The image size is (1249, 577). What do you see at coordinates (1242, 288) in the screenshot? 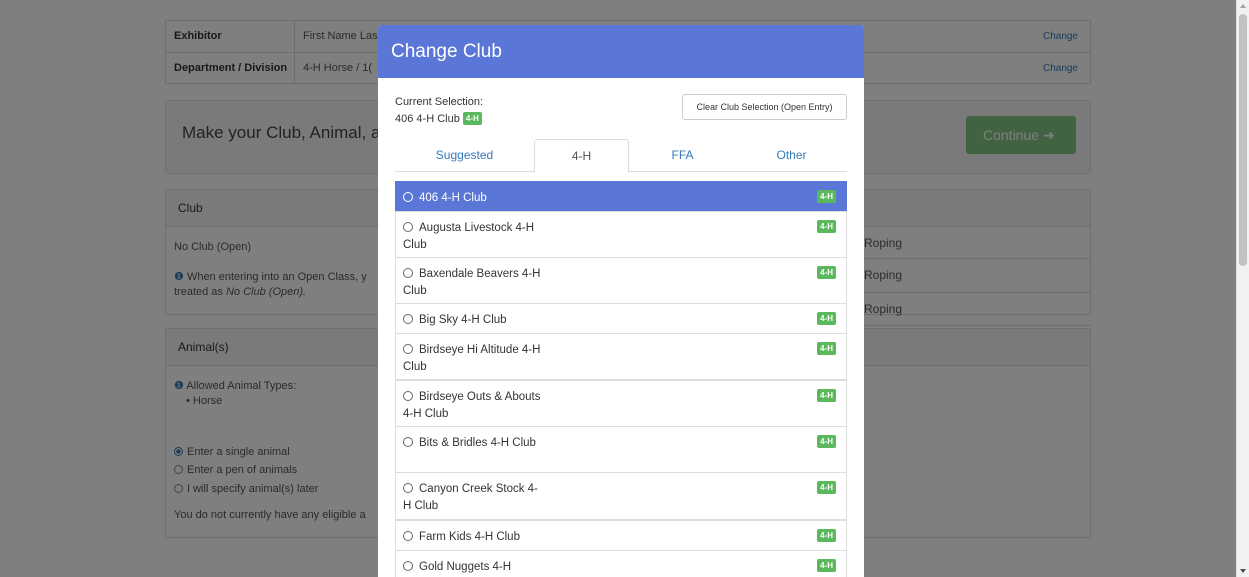
I see `page-scrollbar` at bounding box center [1242, 288].